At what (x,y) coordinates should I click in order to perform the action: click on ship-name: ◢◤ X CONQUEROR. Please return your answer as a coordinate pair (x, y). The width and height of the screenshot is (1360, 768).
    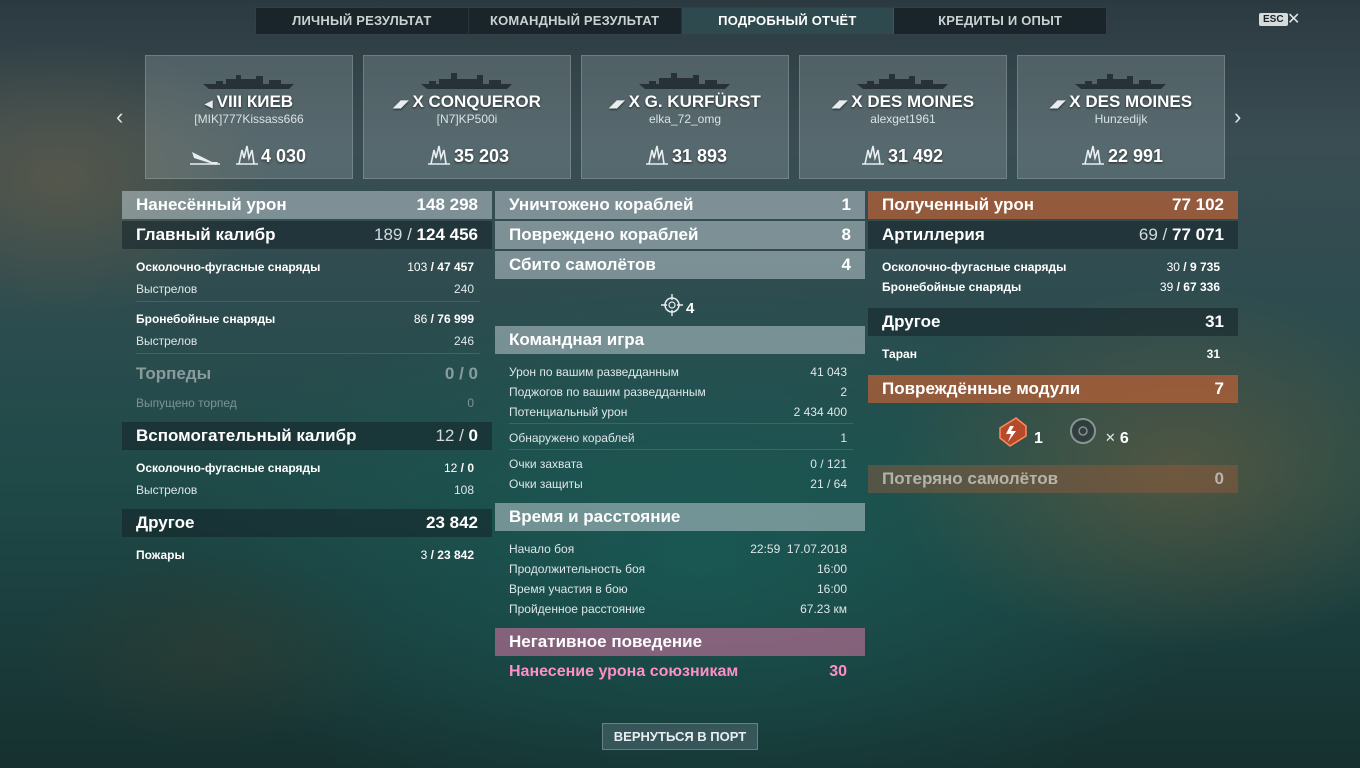
    Looking at the image, I should click on (467, 101).